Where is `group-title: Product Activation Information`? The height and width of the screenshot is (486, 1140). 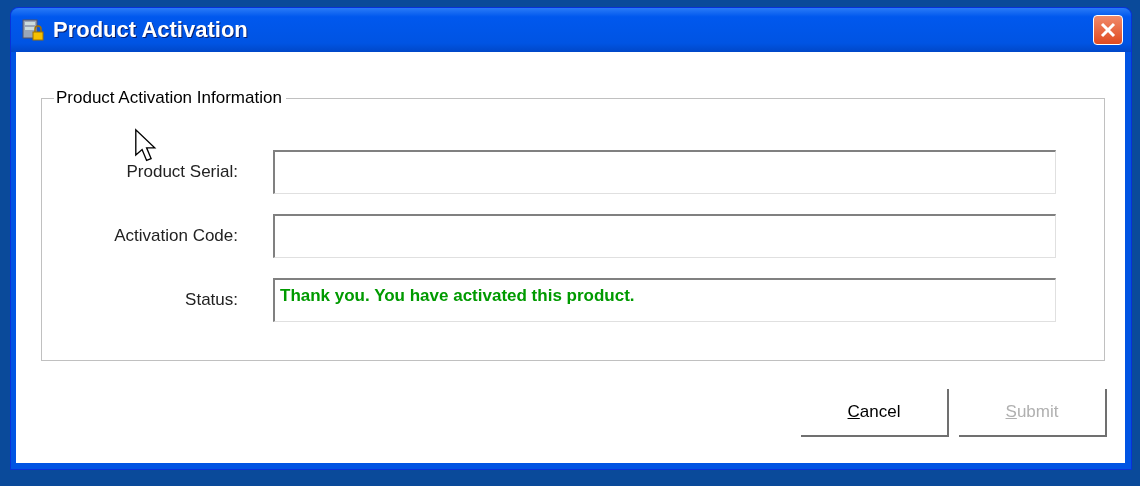
group-title: Product Activation Information is located at coordinates (169, 98).